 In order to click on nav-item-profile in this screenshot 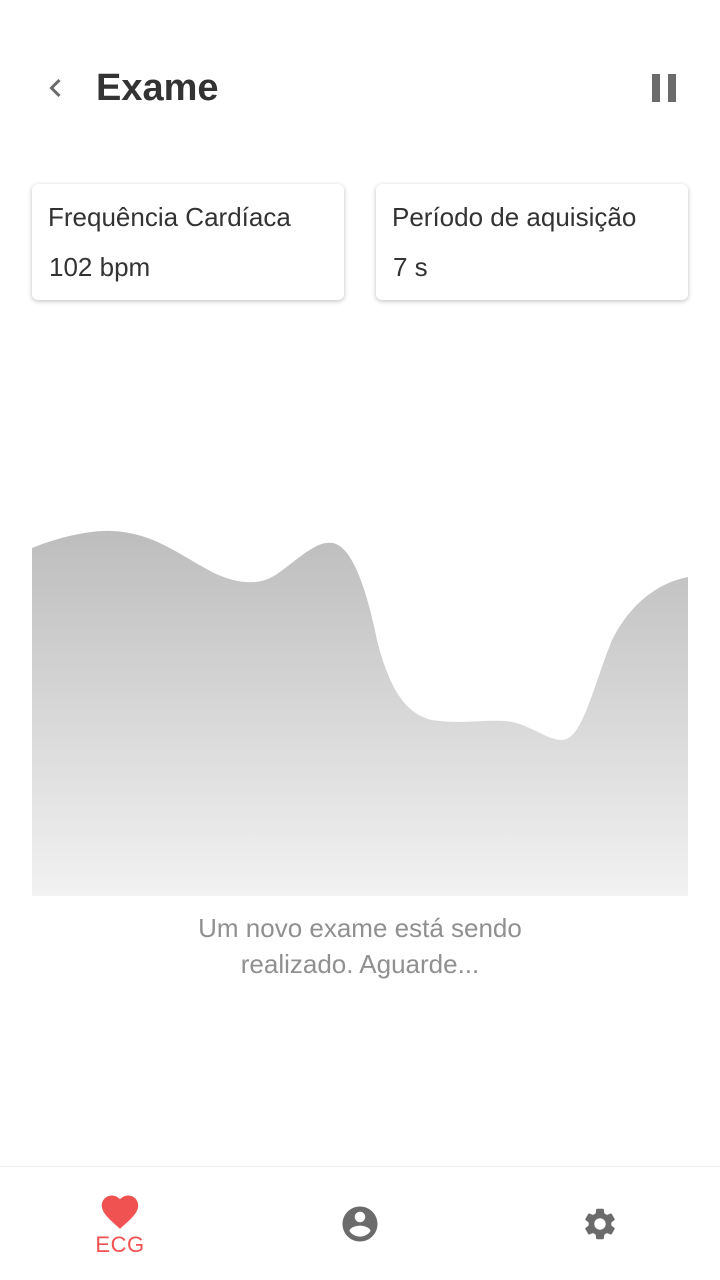, I will do `click(360, 1223)`.